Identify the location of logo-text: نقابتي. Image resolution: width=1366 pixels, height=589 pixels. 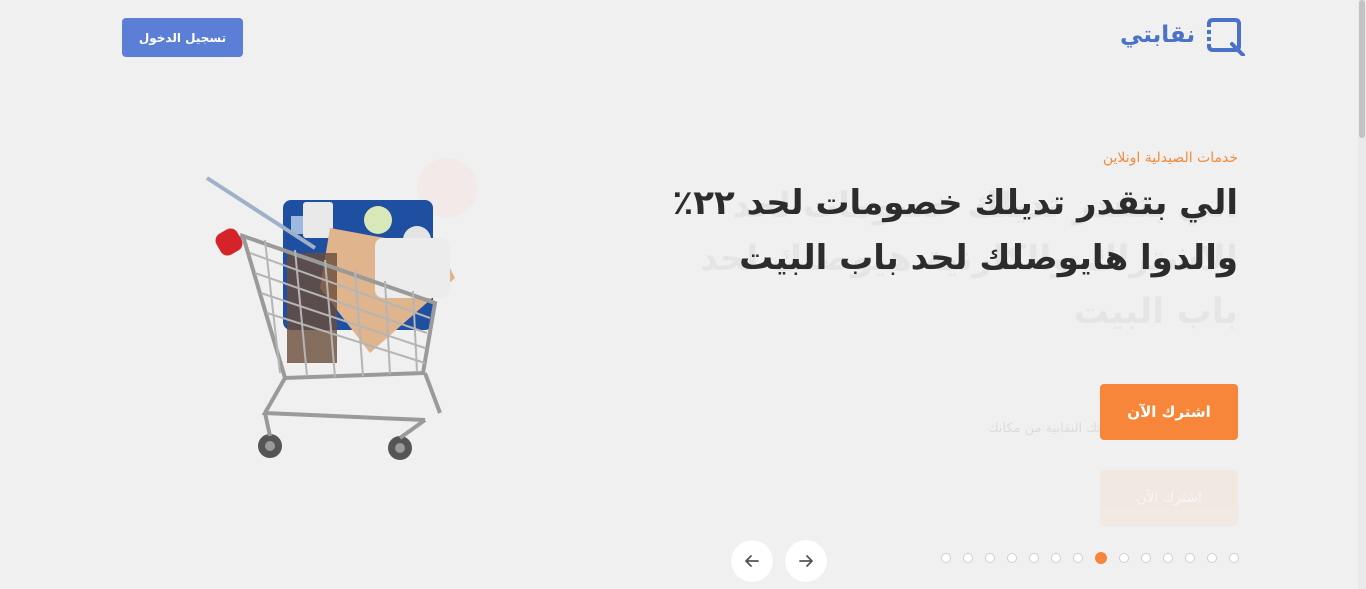
(1158, 35).